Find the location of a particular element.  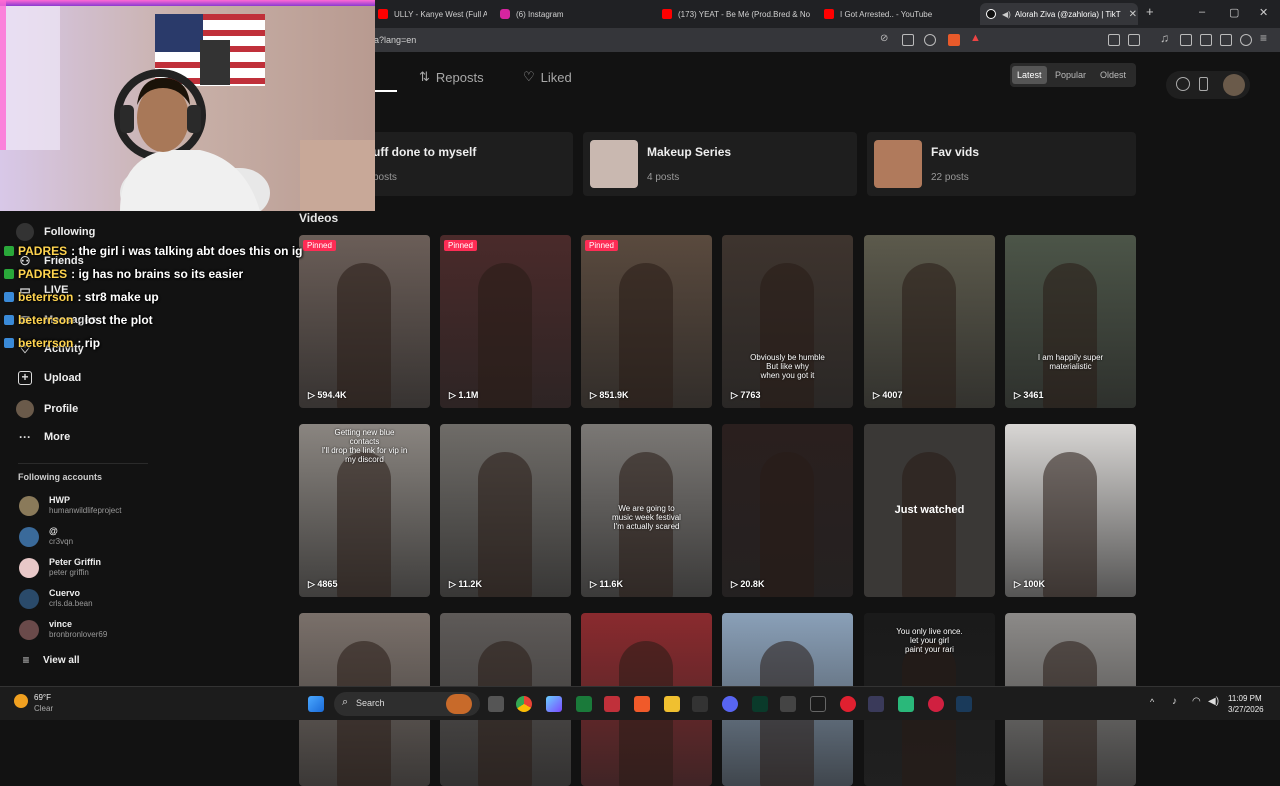

extensions-icon is located at coordinates (1114, 40).